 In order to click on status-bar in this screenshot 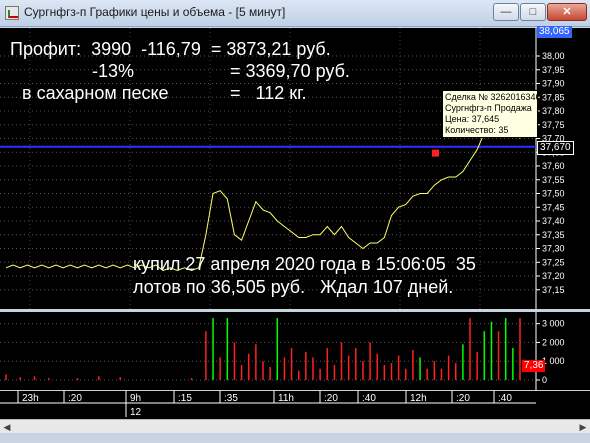, I will do `click(295, 438)`.